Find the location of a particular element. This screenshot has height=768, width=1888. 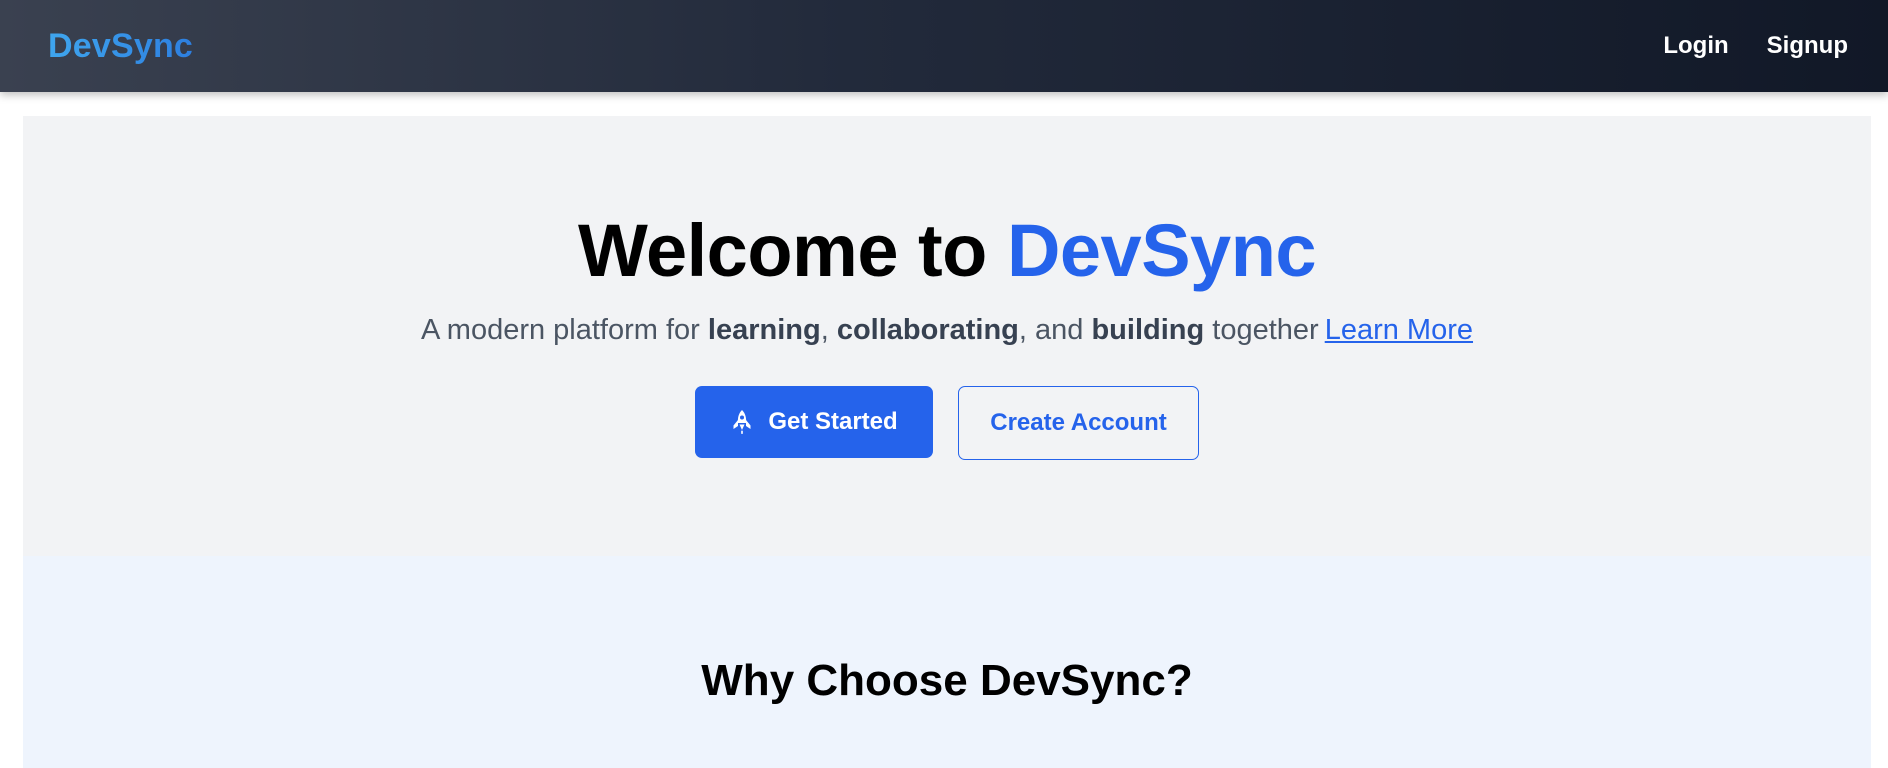

features-title: Why Choose DevSync? is located at coordinates (947, 680).